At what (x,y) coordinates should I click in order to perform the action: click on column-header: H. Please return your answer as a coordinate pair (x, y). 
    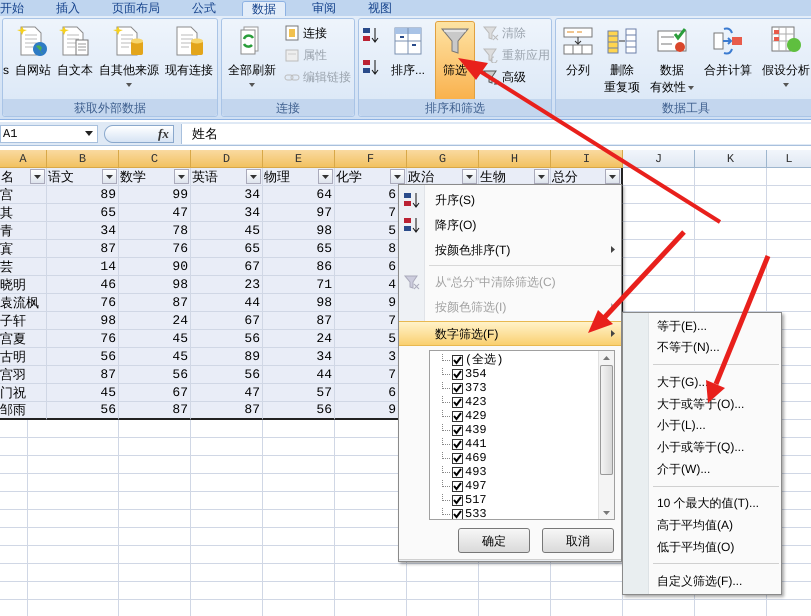
    Looking at the image, I should click on (515, 159).